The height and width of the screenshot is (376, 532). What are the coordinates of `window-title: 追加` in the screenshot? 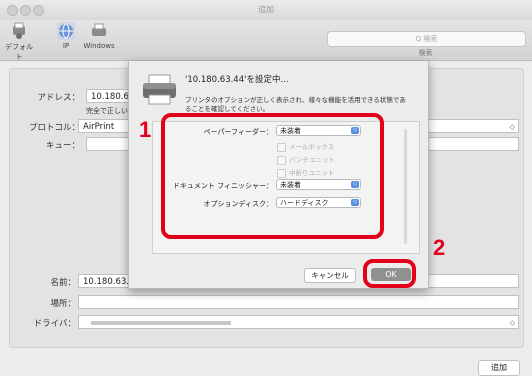 It's located at (266, 9).